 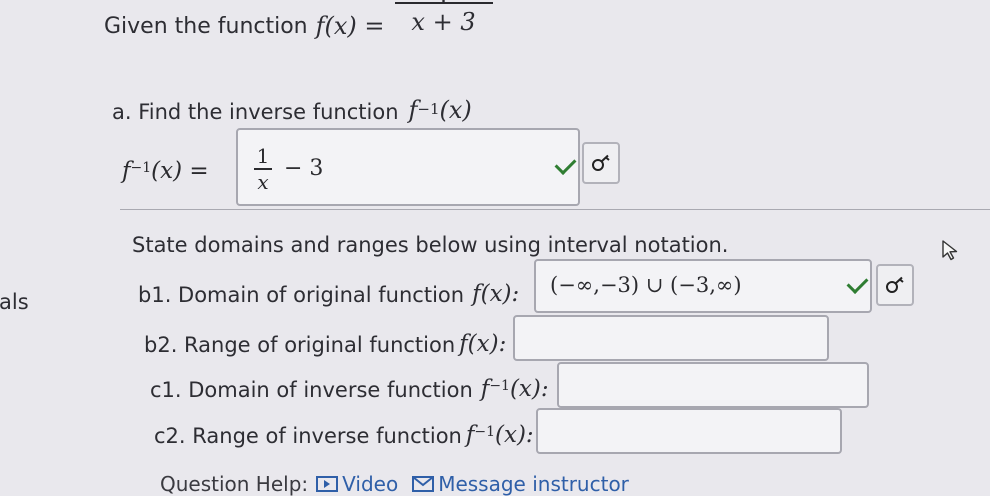 What do you see at coordinates (180, 171) in the screenshot?
I see `answer-a-arg: (x) =` at bounding box center [180, 171].